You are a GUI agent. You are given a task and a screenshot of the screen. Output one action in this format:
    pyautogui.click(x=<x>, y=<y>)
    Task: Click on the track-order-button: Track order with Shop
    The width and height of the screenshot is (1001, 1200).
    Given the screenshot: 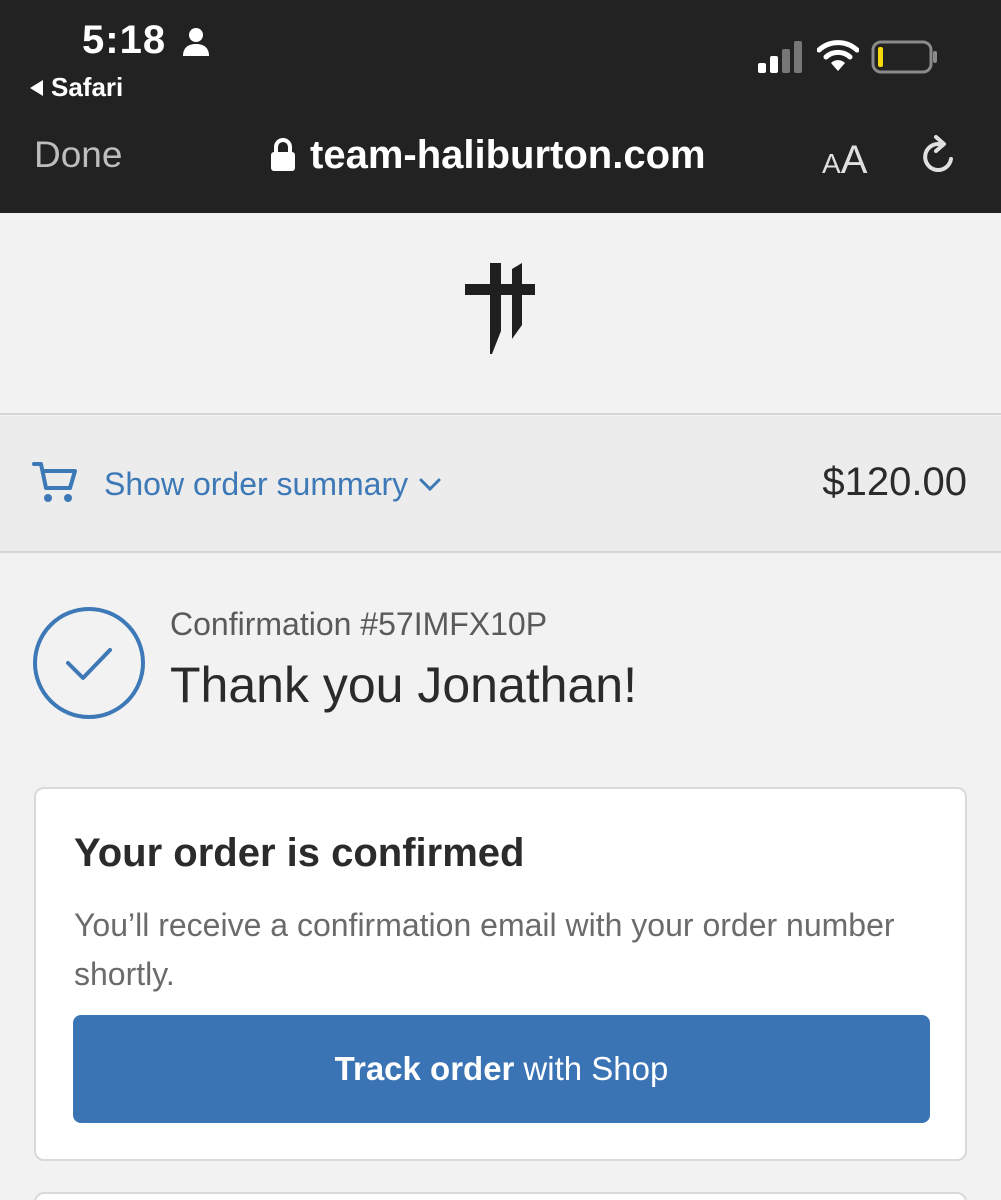 What is the action you would take?
    pyautogui.click(x=501, y=1069)
    